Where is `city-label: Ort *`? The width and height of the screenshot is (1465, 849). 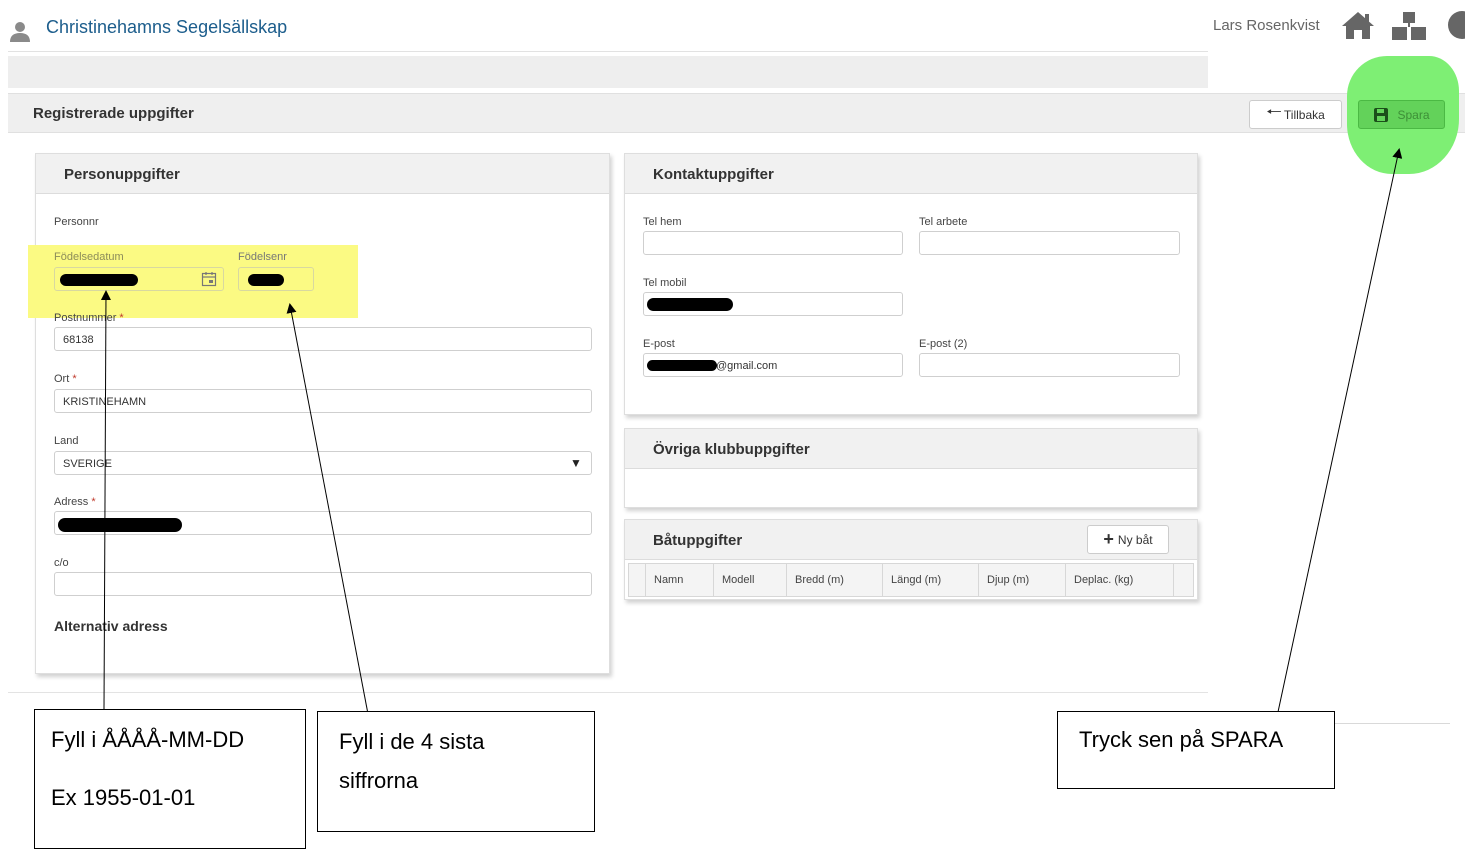
city-label: Ort * is located at coordinates (65, 379).